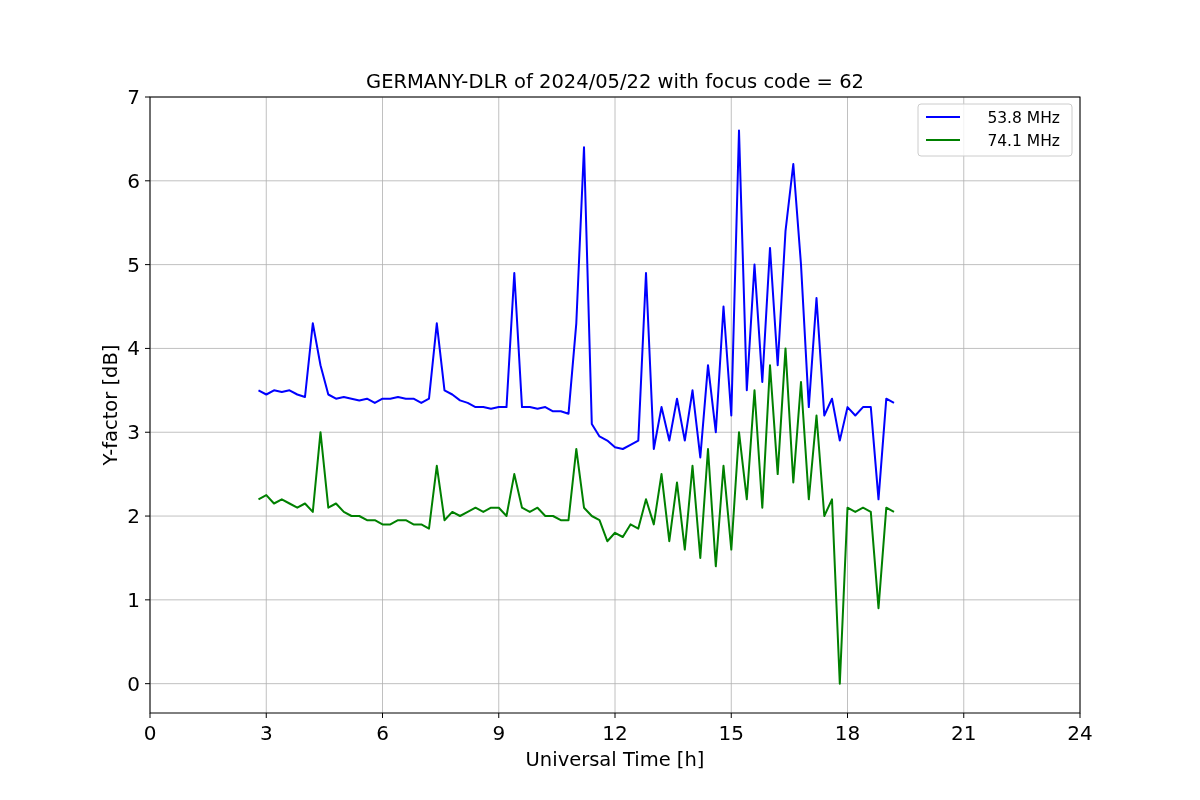 The image size is (1200, 800). What do you see at coordinates (133, 348) in the screenshot?
I see `y-tick-label: 4` at bounding box center [133, 348].